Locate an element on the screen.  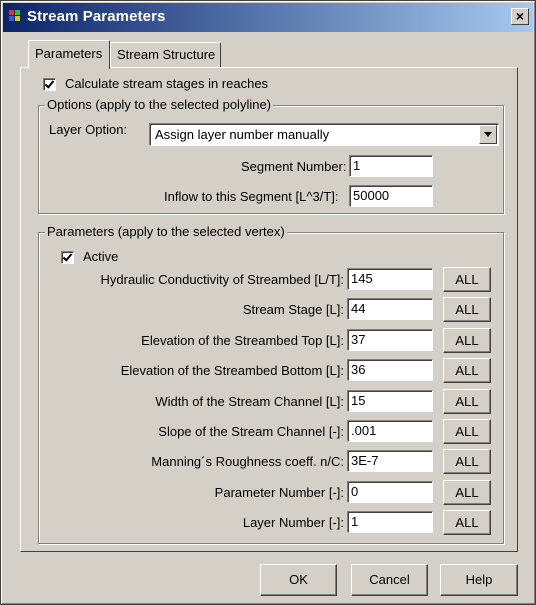
calc-stages-checkbox is located at coordinates (49, 84).